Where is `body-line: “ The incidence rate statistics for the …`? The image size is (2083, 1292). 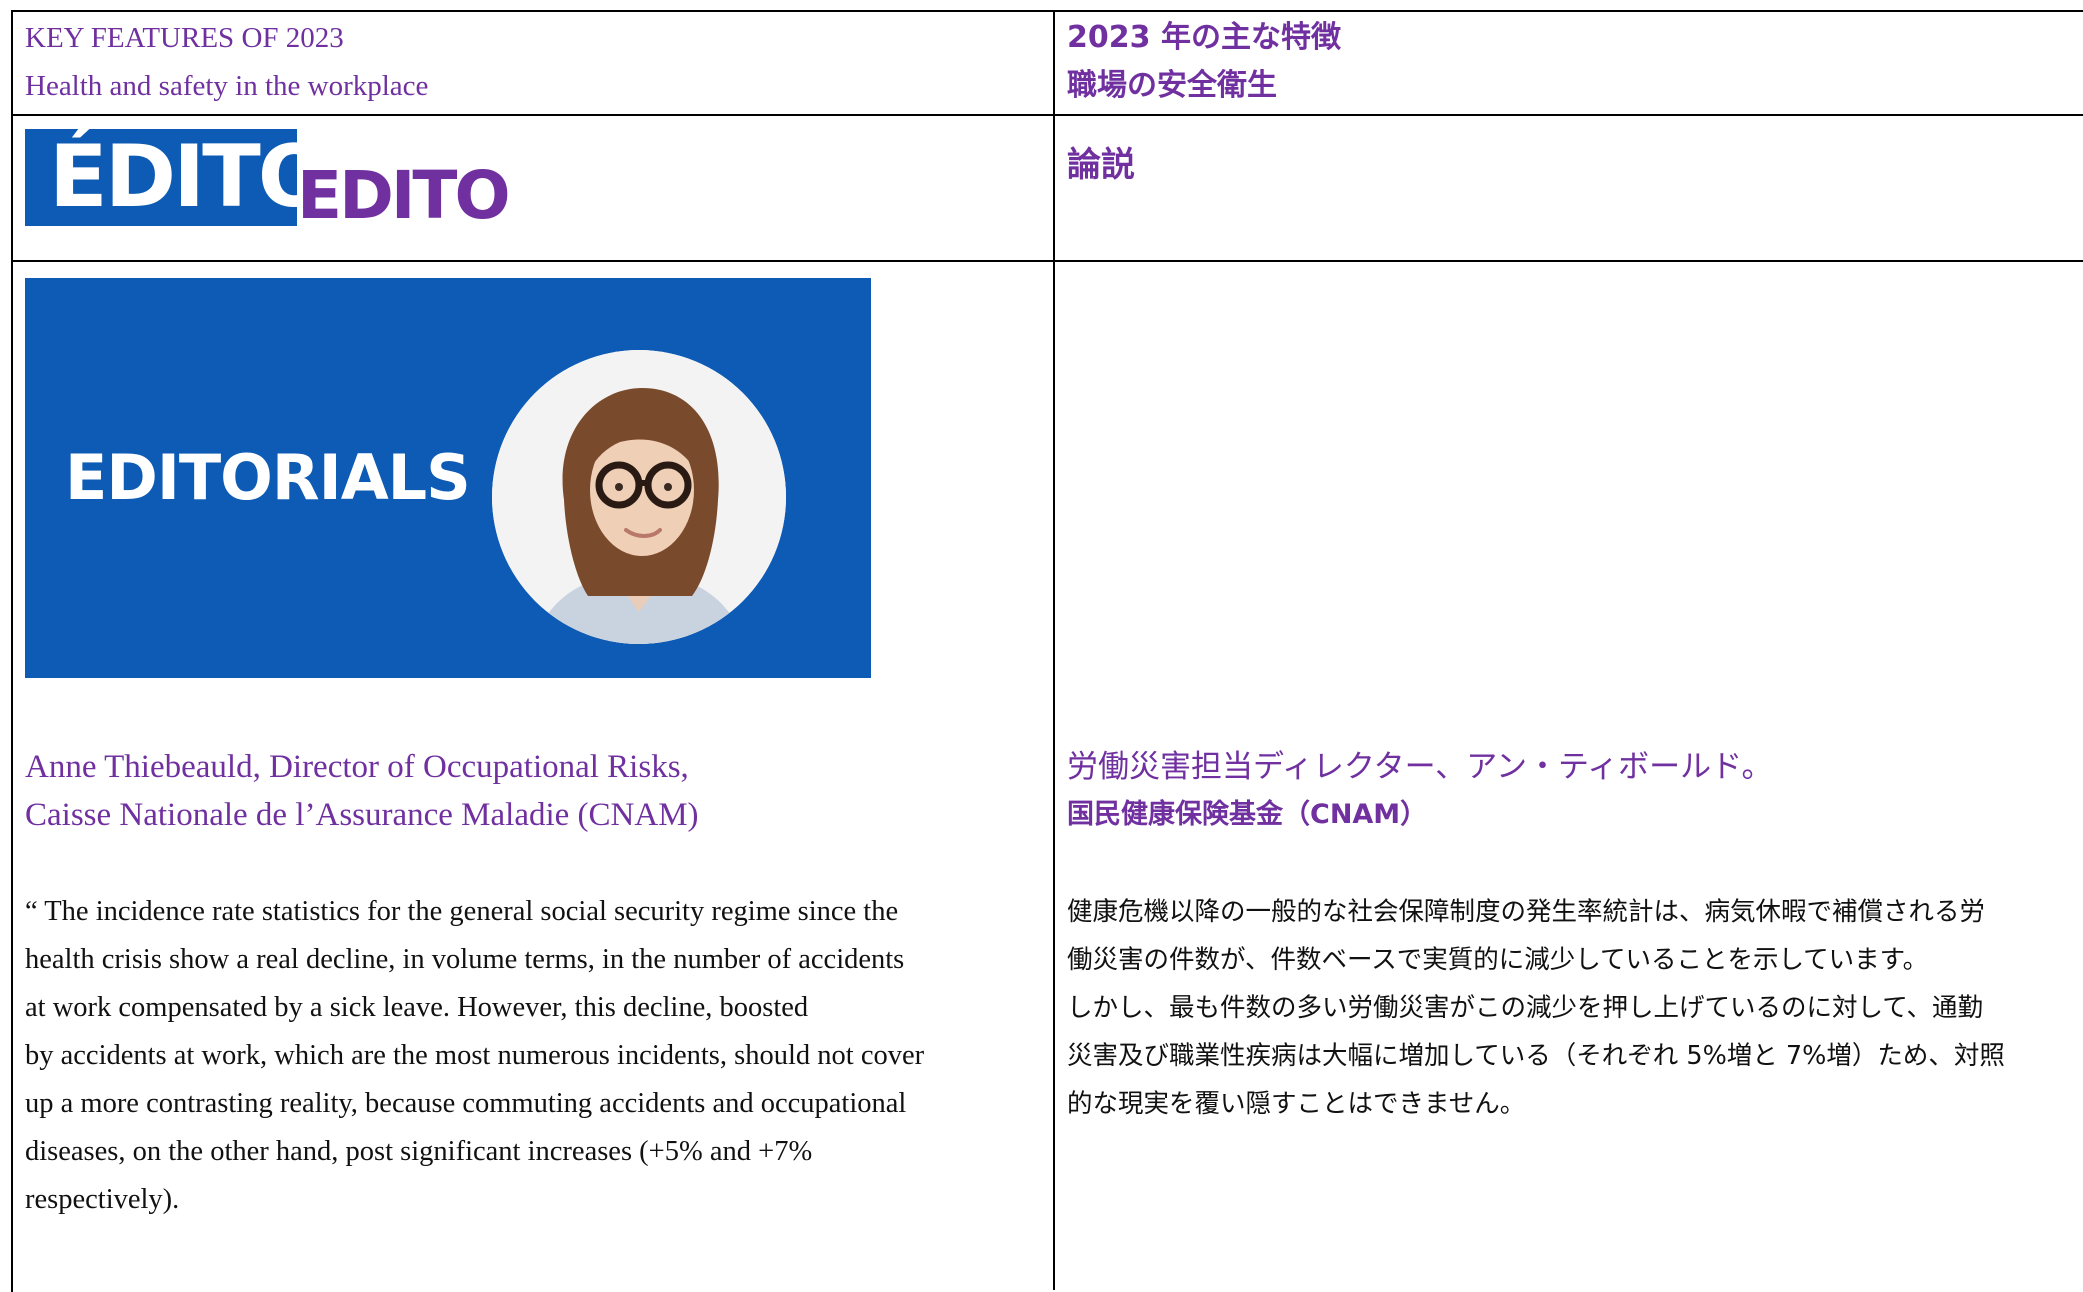 body-line: “ The incidence rate statistics for the … is located at coordinates (462, 911).